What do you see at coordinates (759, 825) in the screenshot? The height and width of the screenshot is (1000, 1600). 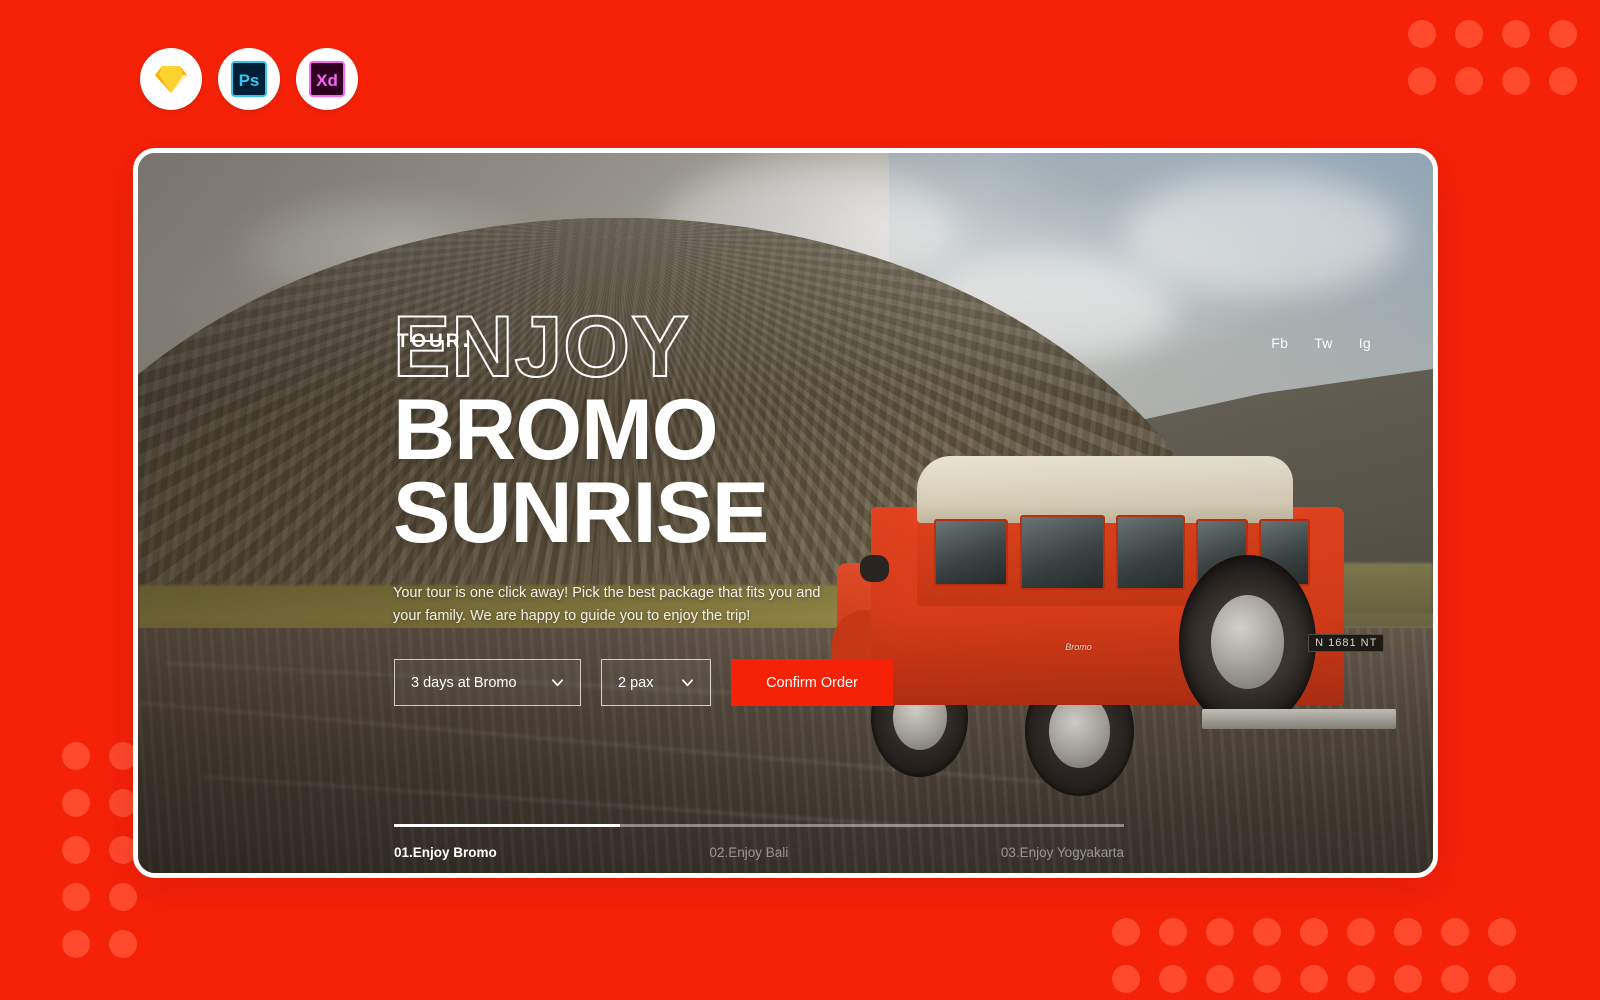 I see `slider-progress-track` at bounding box center [759, 825].